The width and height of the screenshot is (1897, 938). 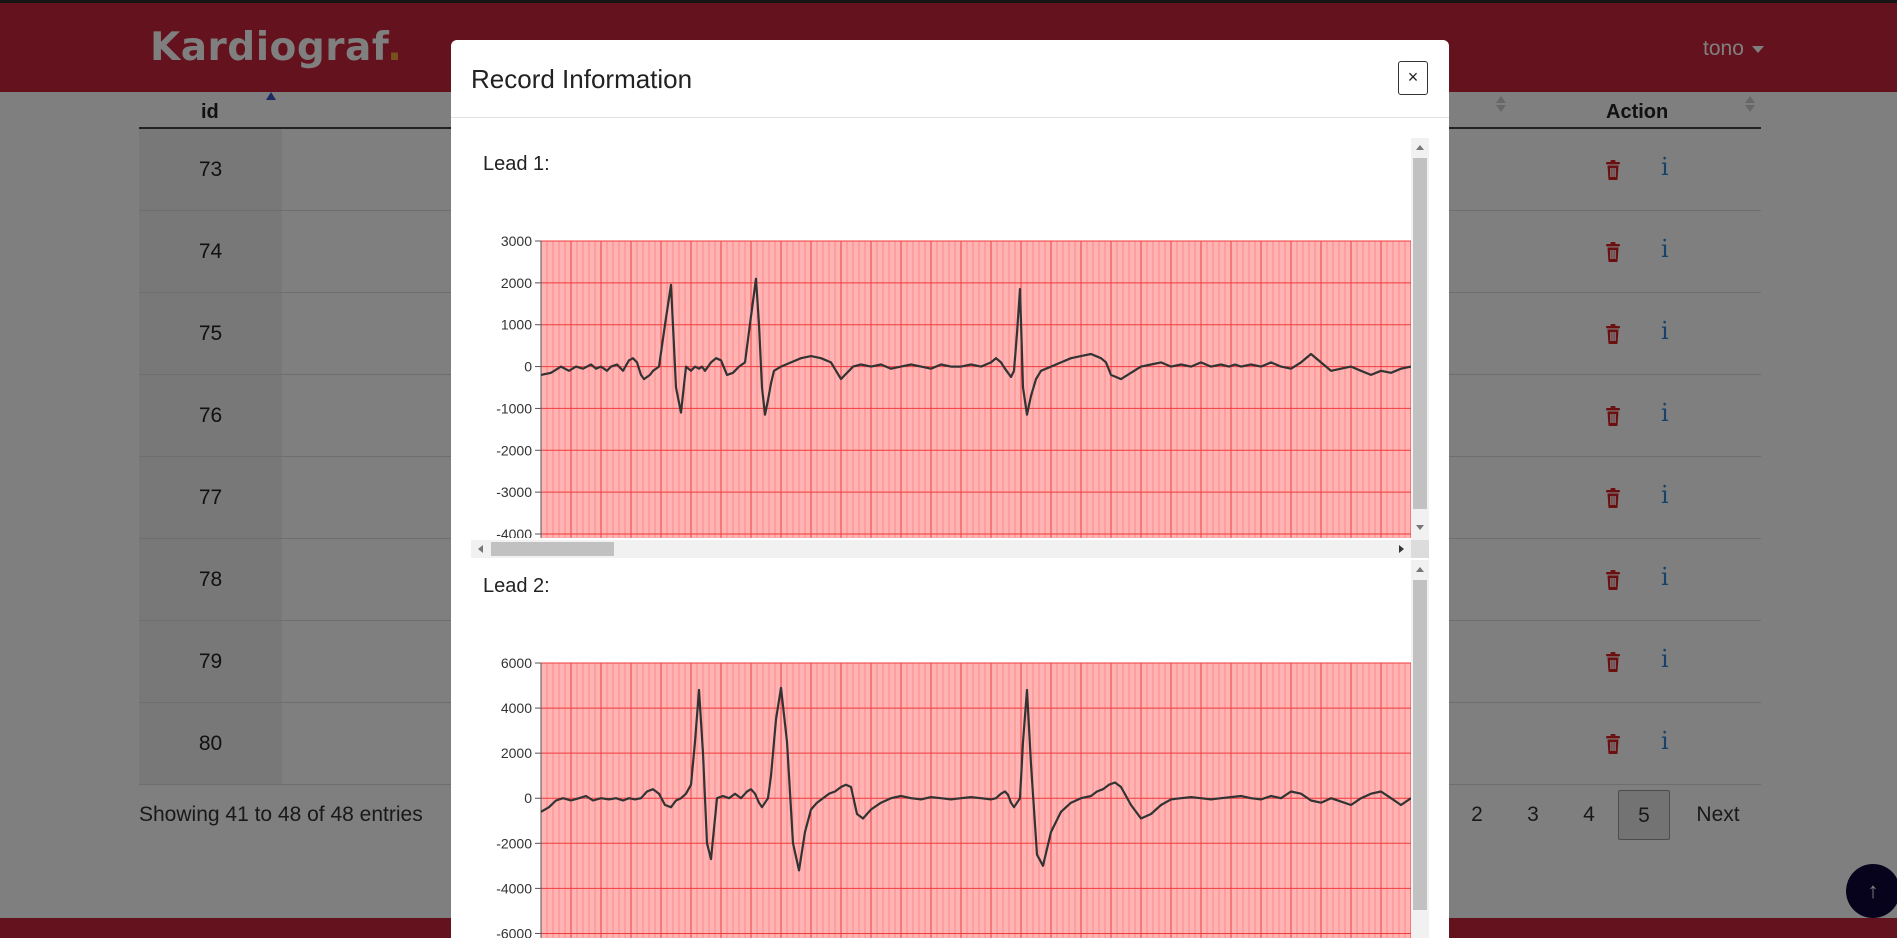 I want to click on y-tick-label: 6000, so click(x=516, y=663).